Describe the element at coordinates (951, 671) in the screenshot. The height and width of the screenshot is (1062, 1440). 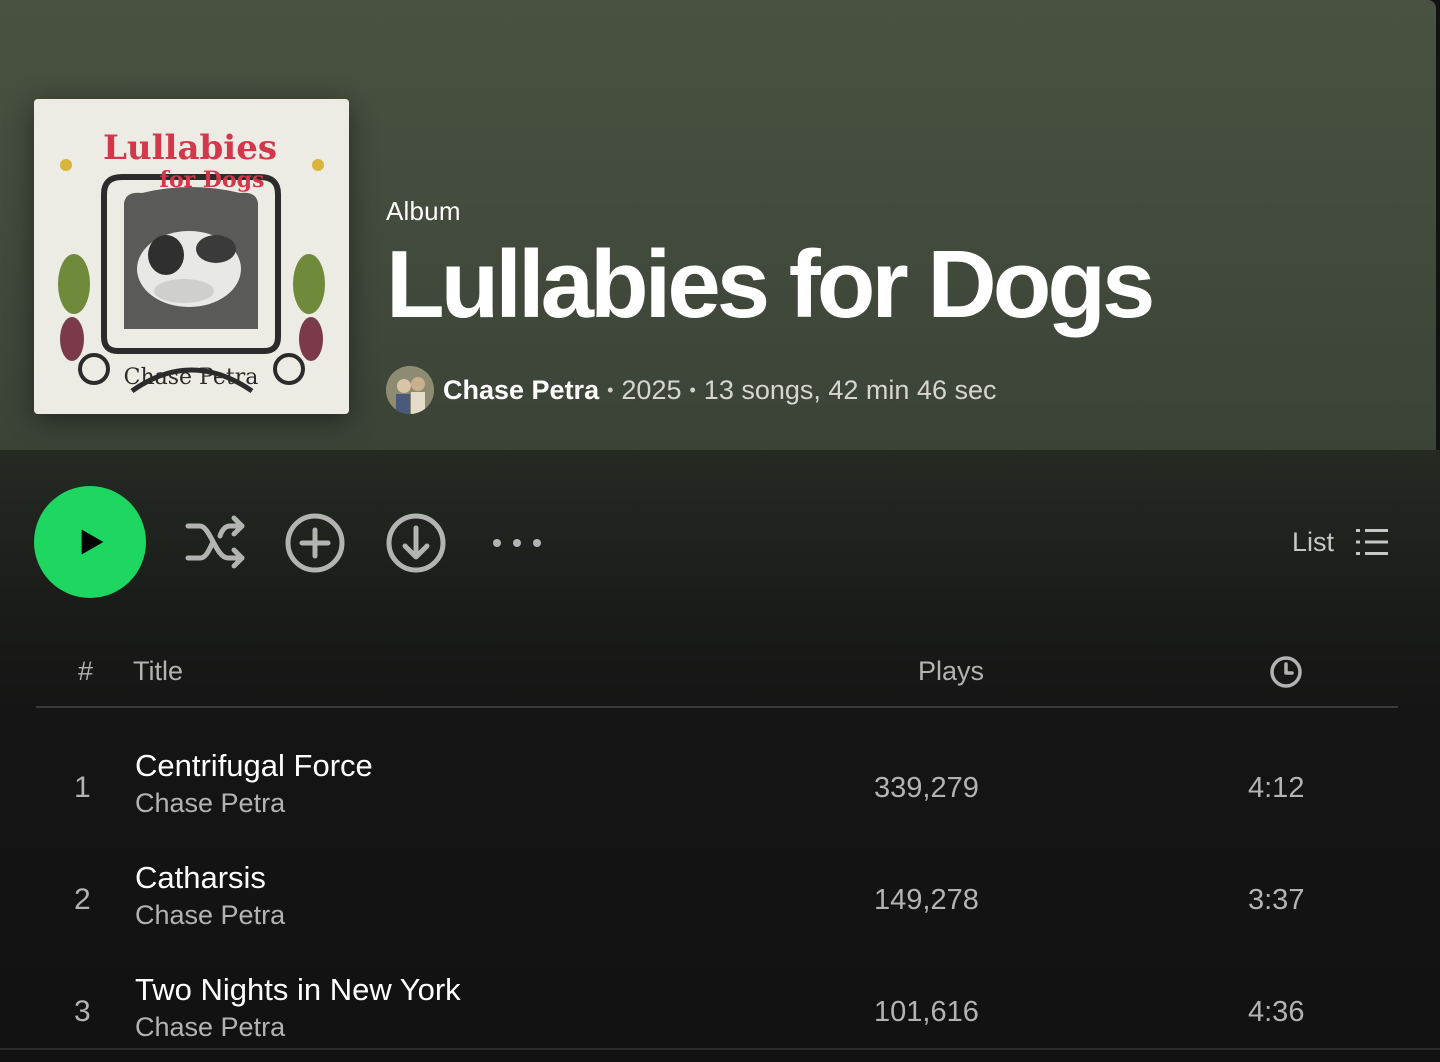
I see `column-plays: Plays` at that location.